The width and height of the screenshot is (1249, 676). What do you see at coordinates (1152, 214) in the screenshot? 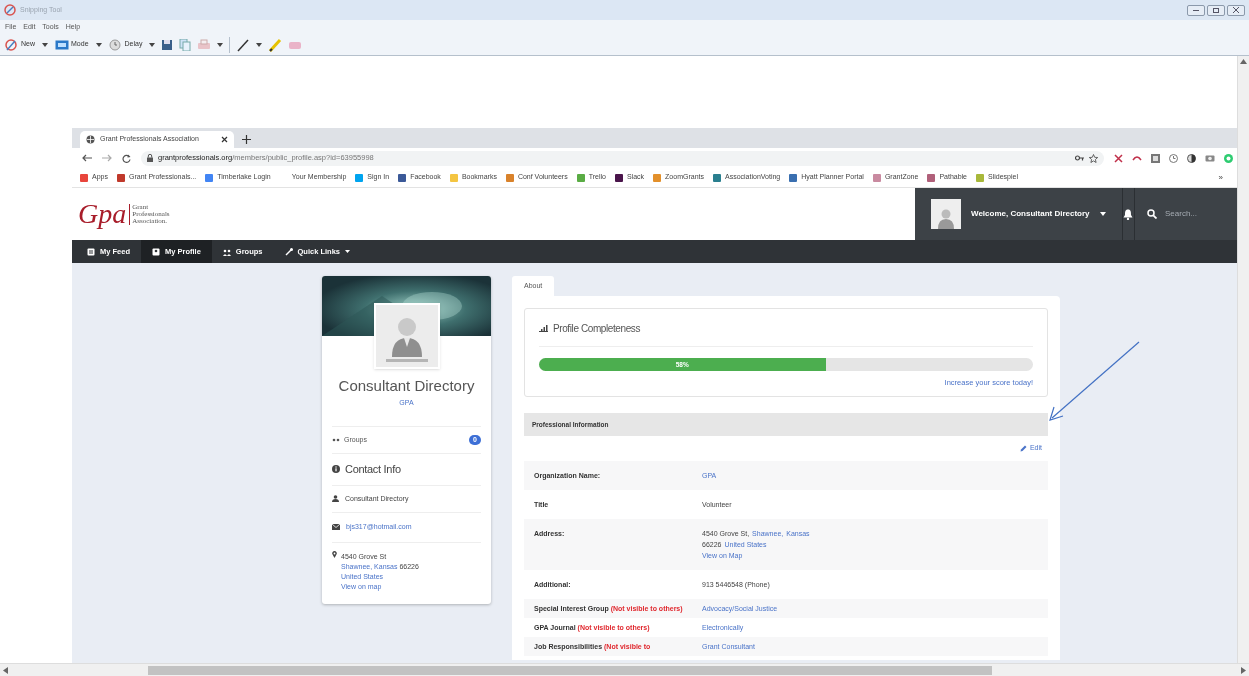
I see `search-icon` at bounding box center [1152, 214].